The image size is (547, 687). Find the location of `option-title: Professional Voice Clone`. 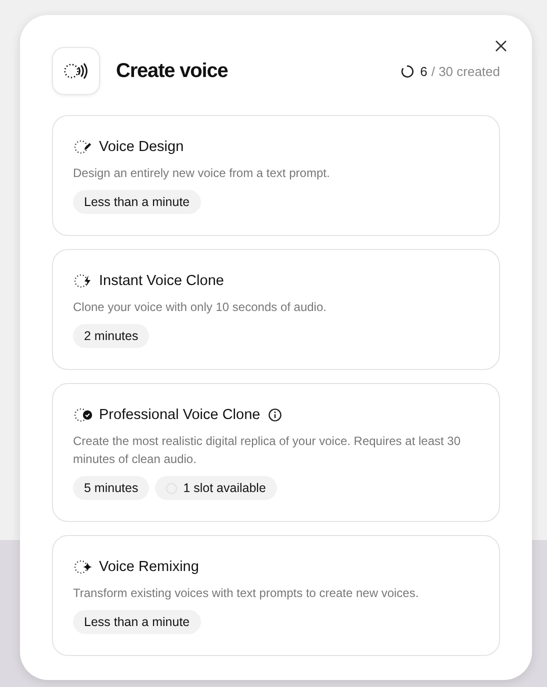

option-title: Professional Voice Clone is located at coordinates (179, 415).